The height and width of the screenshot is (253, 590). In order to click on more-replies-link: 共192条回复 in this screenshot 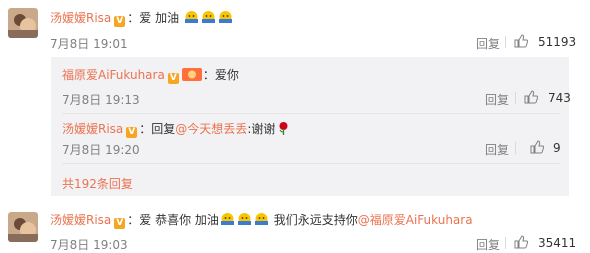, I will do `click(97, 183)`.